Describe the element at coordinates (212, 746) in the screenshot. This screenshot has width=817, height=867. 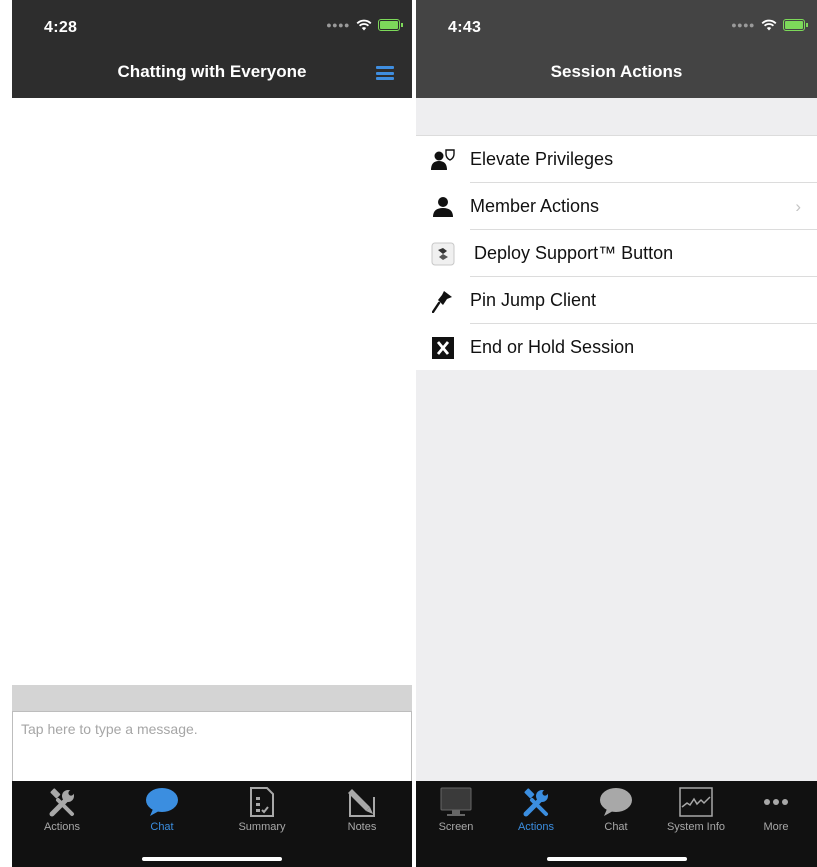
I see `message-box` at that location.